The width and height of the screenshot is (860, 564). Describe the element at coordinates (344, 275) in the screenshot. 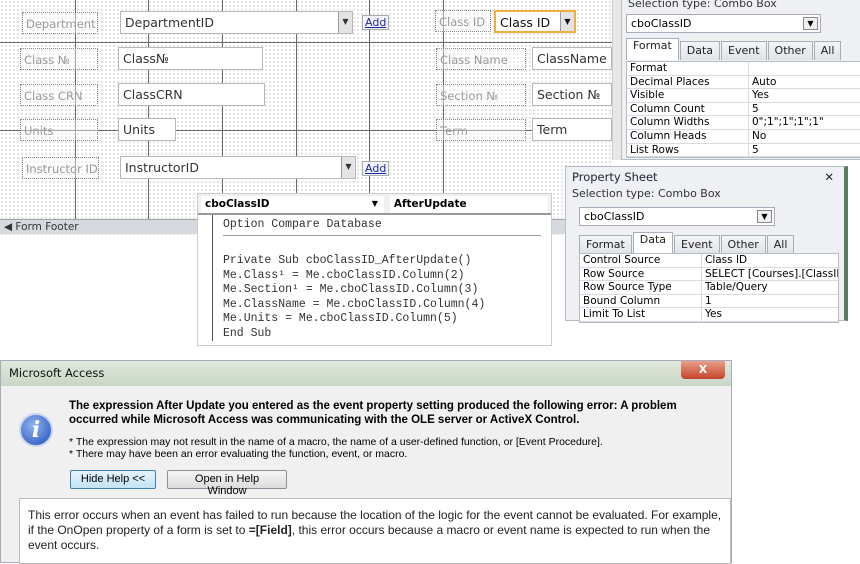

I see `code-line: Me.Class¹ = Me.cboClassID.Column(2)` at that location.